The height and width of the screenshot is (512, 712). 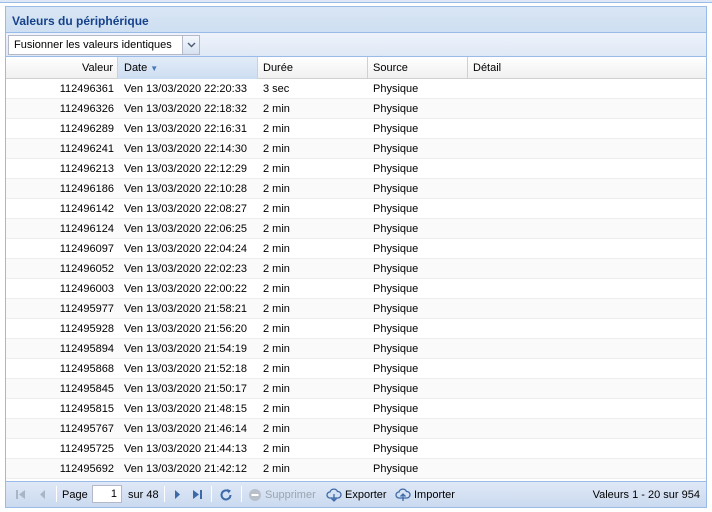 What do you see at coordinates (86, 149) in the screenshot?
I see `cell-valeur: 112496241` at bounding box center [86, 149].